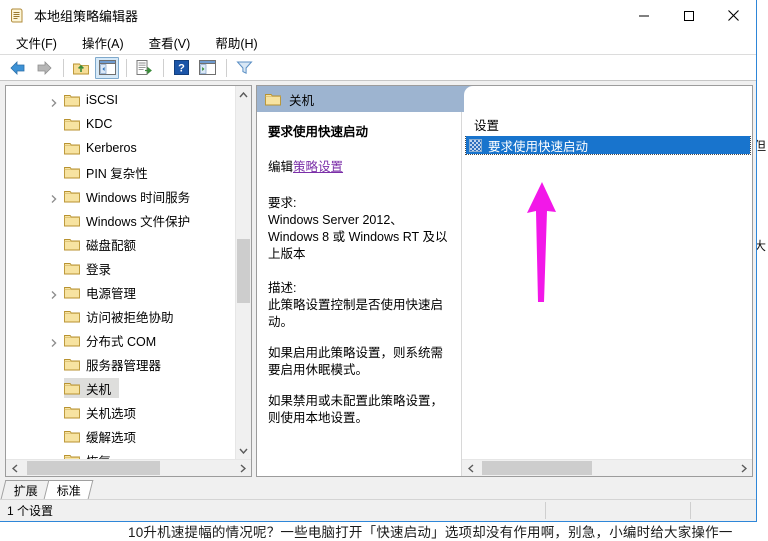 The width and height of the screenshot is (768, 541). I want to click on header-notch, so click(608, 99).